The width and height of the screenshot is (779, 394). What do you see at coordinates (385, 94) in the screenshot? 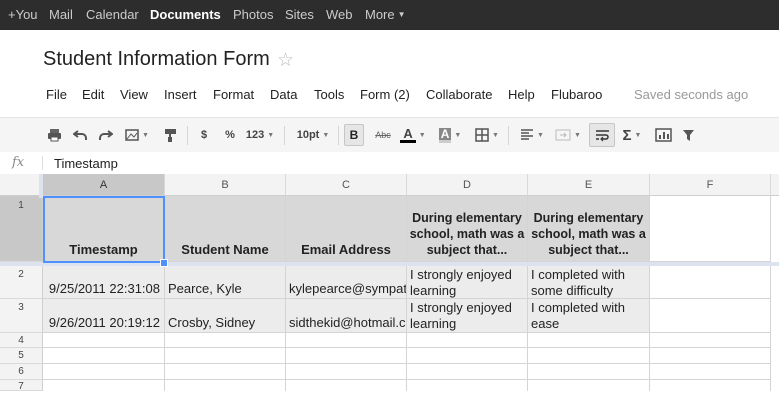
I see `menu-form: Form (2)` at bounding box center [385, 94].